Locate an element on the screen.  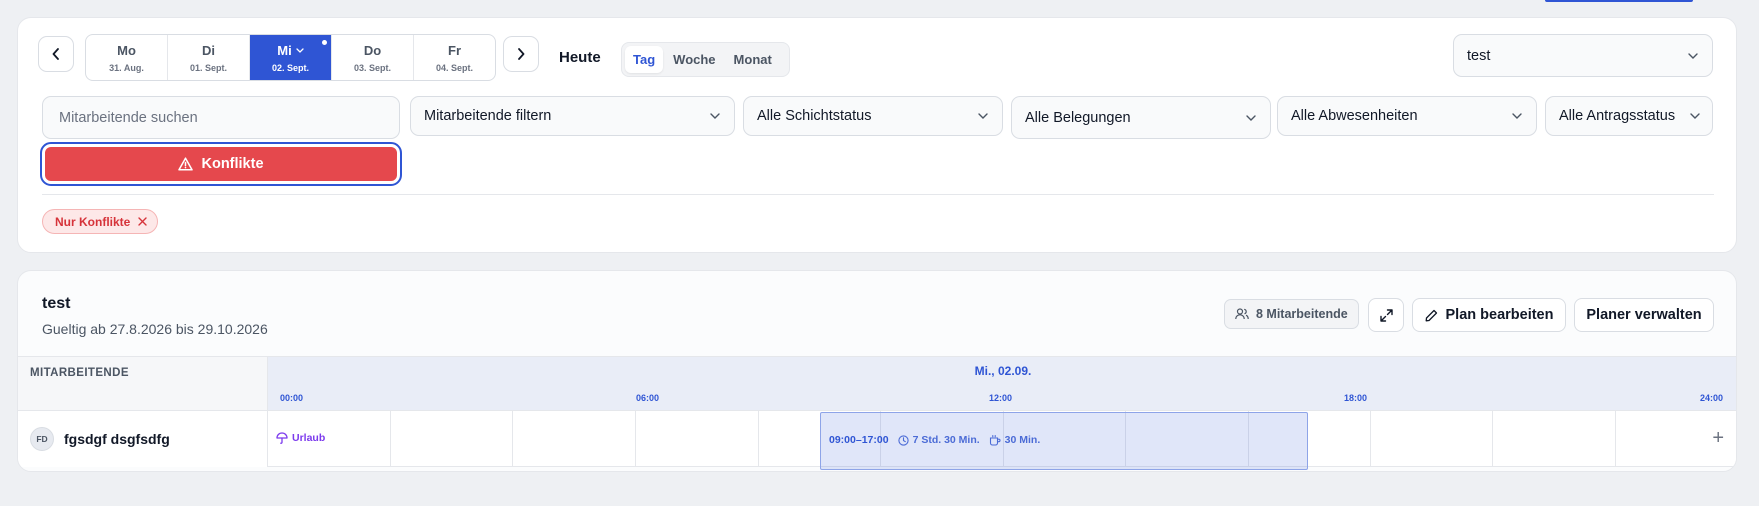
day-fr: Fr 04. Sept. is located at coordinates (454, 57).